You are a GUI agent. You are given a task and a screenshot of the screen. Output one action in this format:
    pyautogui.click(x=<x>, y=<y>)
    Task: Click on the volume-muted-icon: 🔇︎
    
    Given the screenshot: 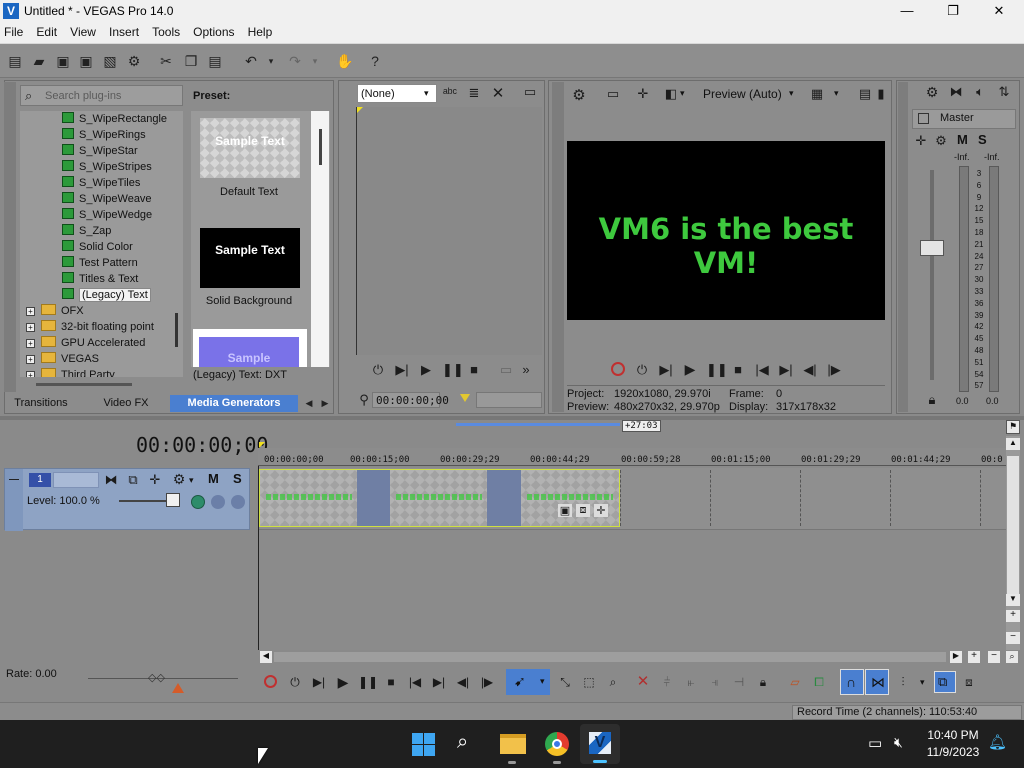 What is the action you would take?
    pyautogui.click(x=898, y=742)
    